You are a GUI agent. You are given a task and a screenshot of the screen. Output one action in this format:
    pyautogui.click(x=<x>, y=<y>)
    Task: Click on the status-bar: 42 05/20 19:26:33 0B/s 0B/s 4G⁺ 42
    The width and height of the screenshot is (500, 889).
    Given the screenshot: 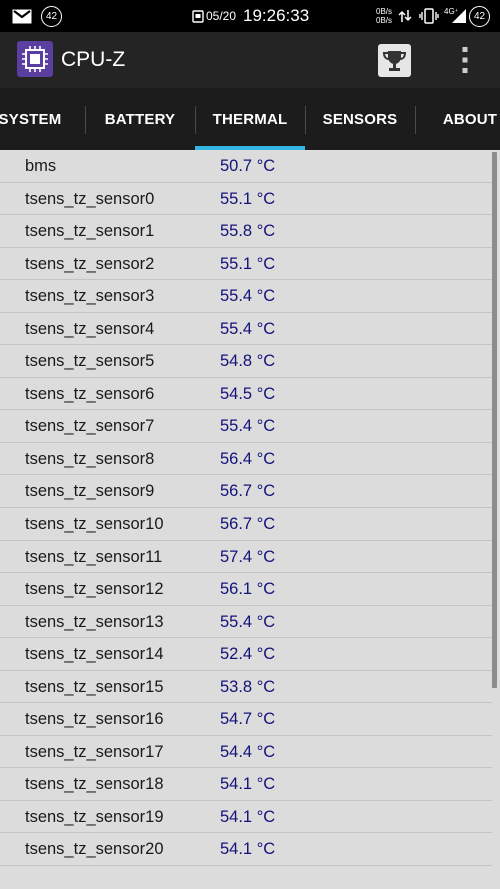 What is the action you would take?
    pyautogui.click(x=250, y=16)
    